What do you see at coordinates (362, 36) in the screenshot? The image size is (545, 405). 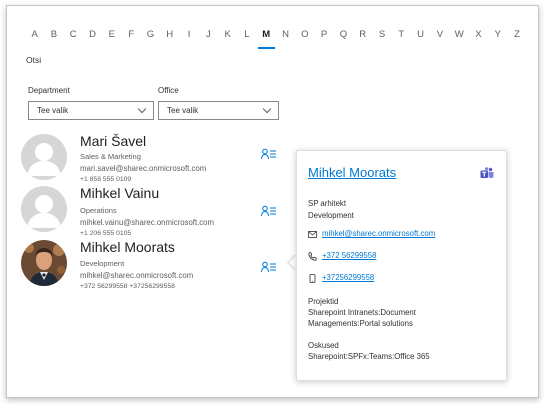 I see `letter-r: R` at bounding box center [362, 36].